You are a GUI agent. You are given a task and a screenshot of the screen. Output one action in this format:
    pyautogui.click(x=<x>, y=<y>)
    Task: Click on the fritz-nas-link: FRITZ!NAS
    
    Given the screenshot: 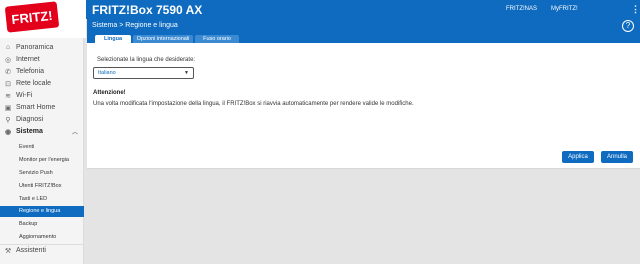 What is the action you would take?
    pyautogui.click(x=521, y=9)
    